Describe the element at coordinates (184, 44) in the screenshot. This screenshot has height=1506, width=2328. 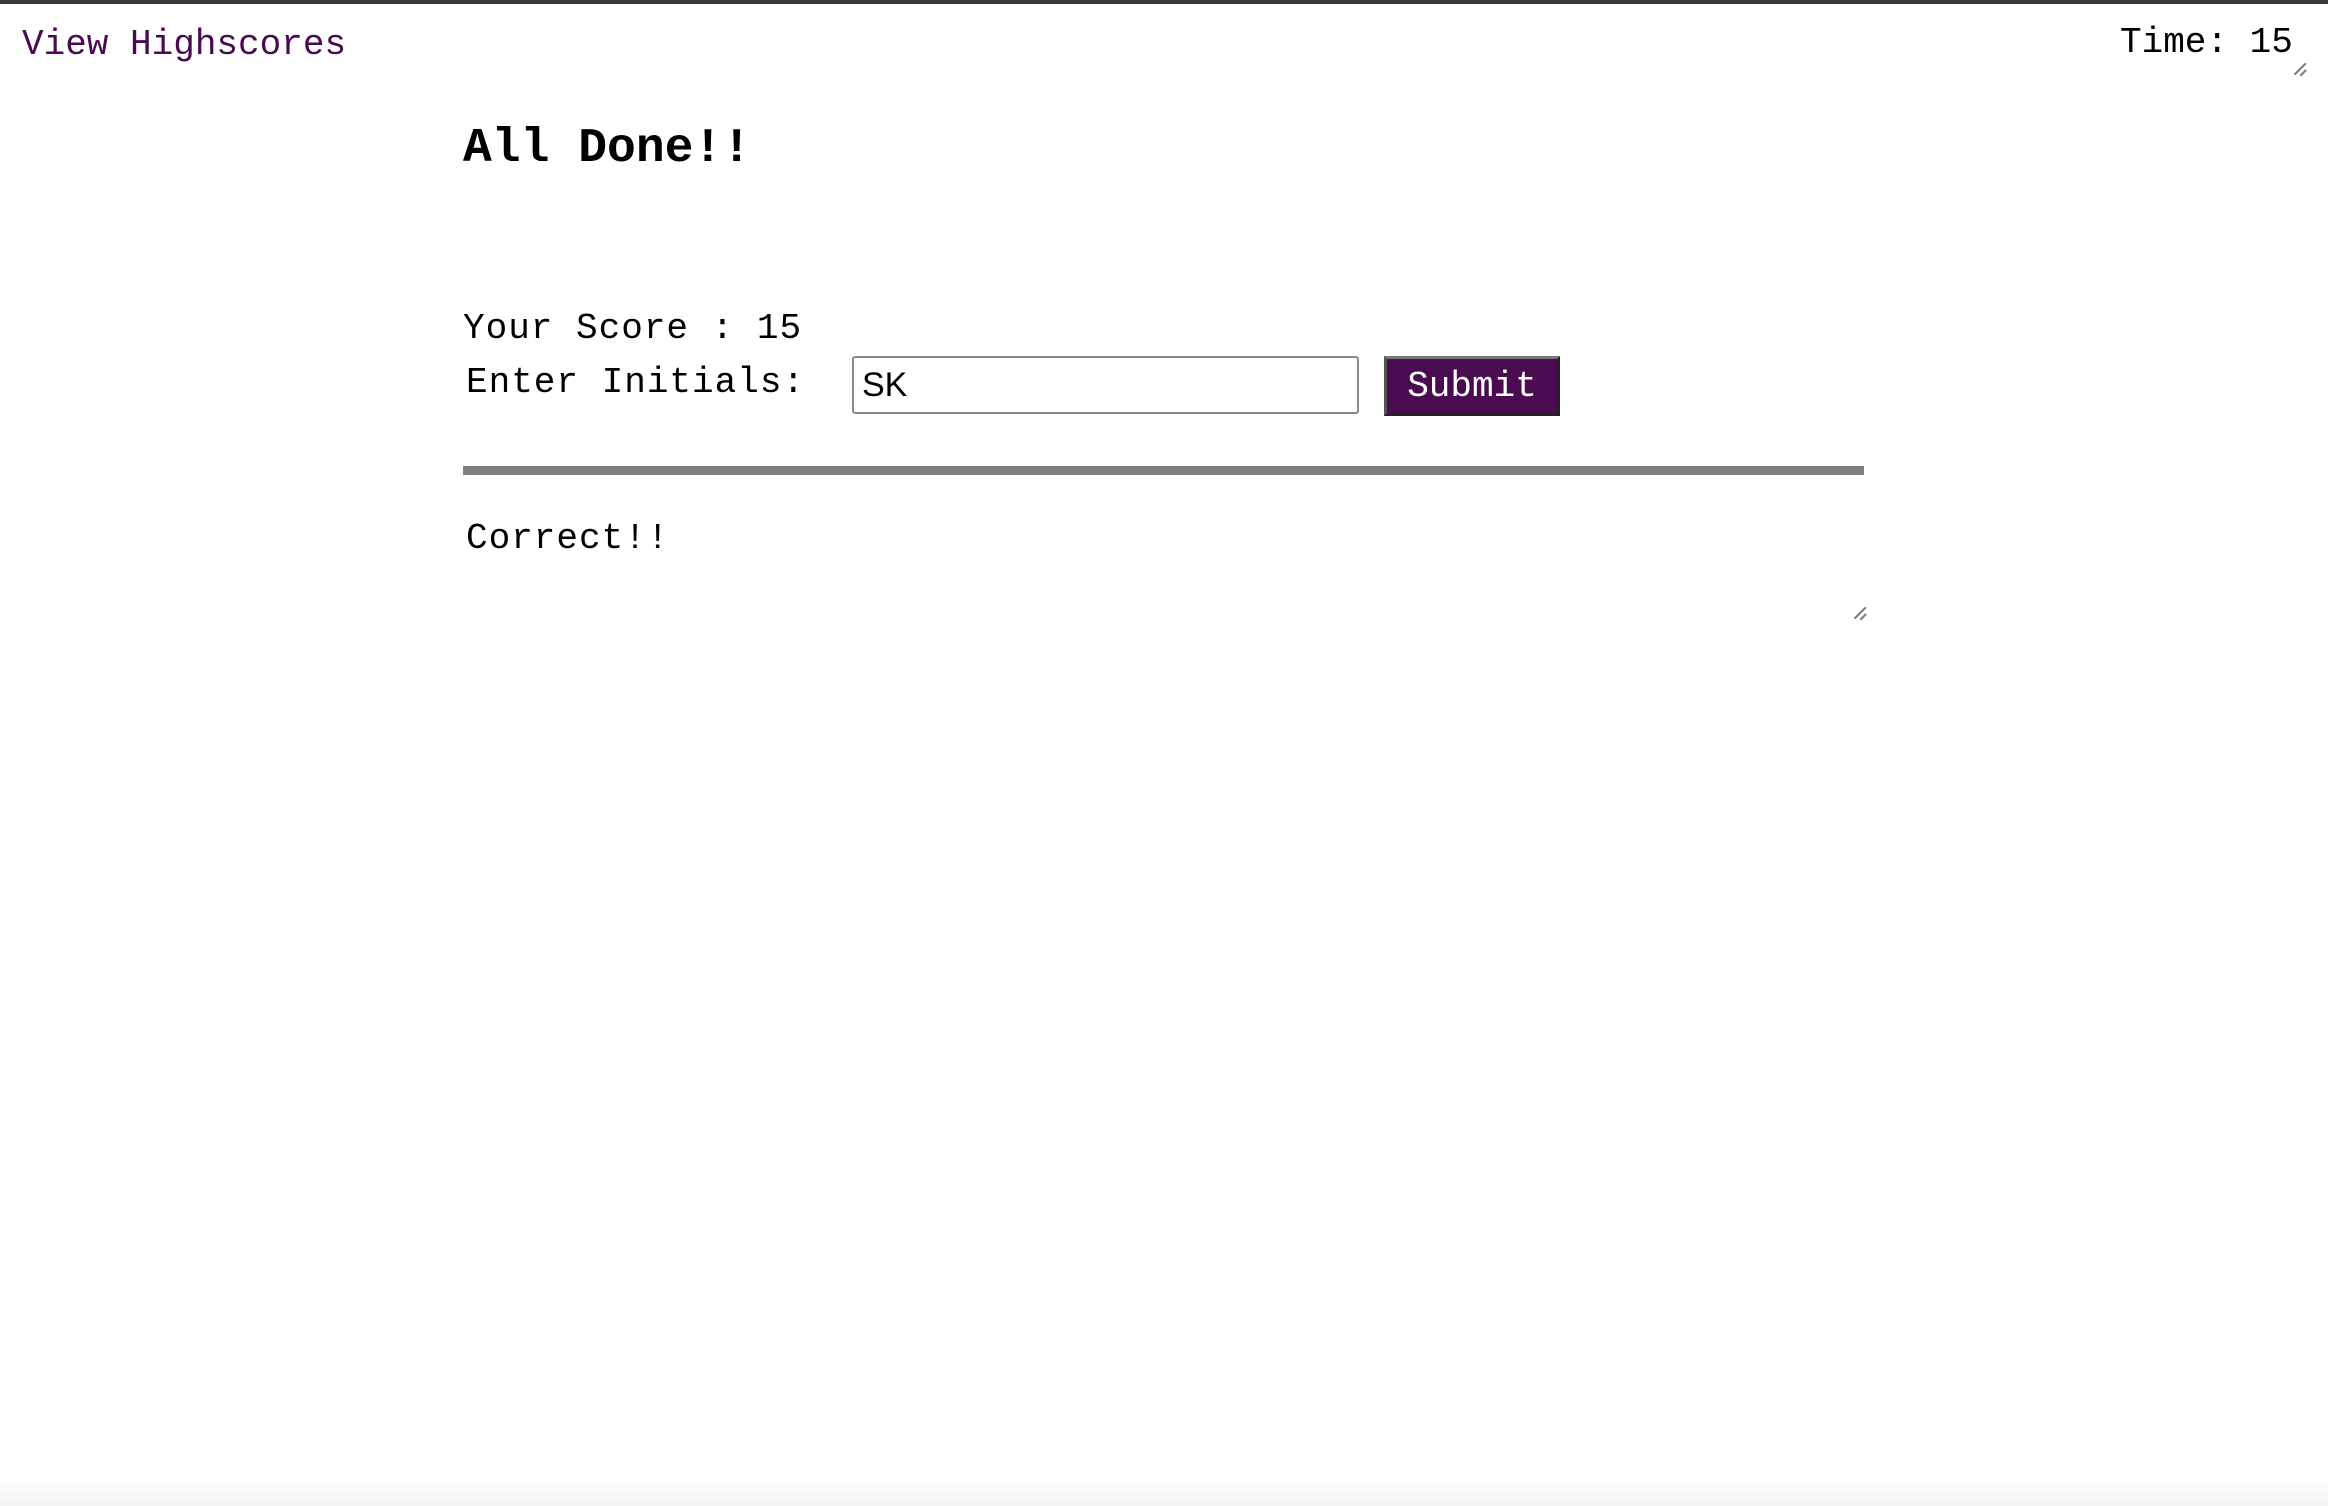
I see `view-highscores-link: View Highscores` at that location.